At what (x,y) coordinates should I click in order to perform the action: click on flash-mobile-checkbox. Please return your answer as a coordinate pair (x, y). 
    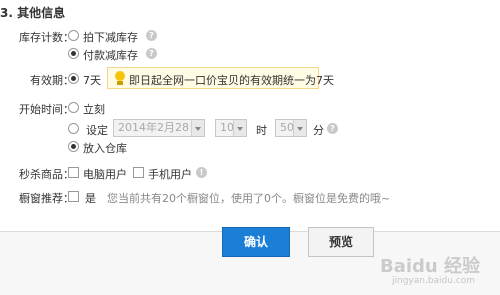
    Looking at the image, I should click on (138, 172).